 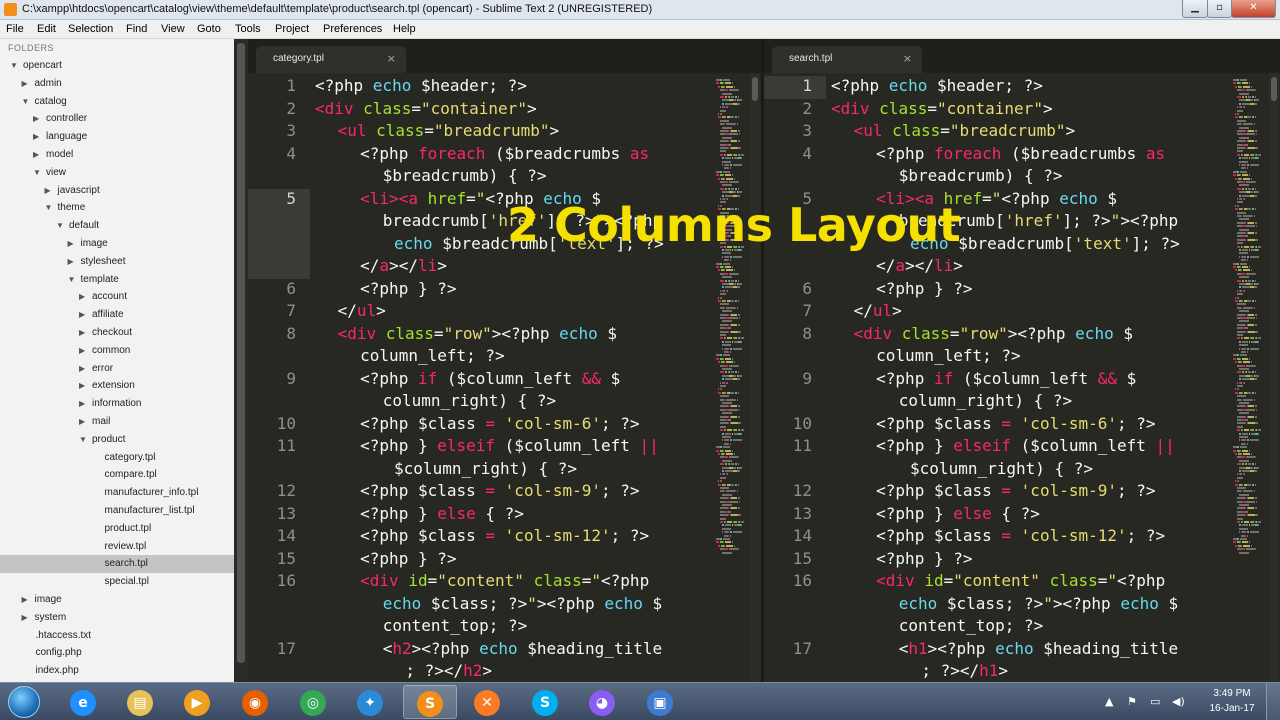 I want to click on file-item: config.php, so click(x=117, y=653).